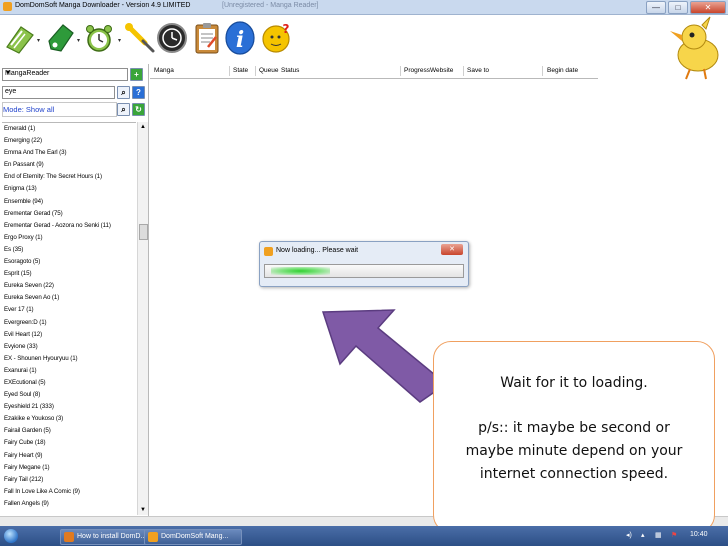  What do you see at coordinates (142, 318) in the screenshot?
I see `list-scrollbar: ▲ ▼` at bounding box center [142, 318].